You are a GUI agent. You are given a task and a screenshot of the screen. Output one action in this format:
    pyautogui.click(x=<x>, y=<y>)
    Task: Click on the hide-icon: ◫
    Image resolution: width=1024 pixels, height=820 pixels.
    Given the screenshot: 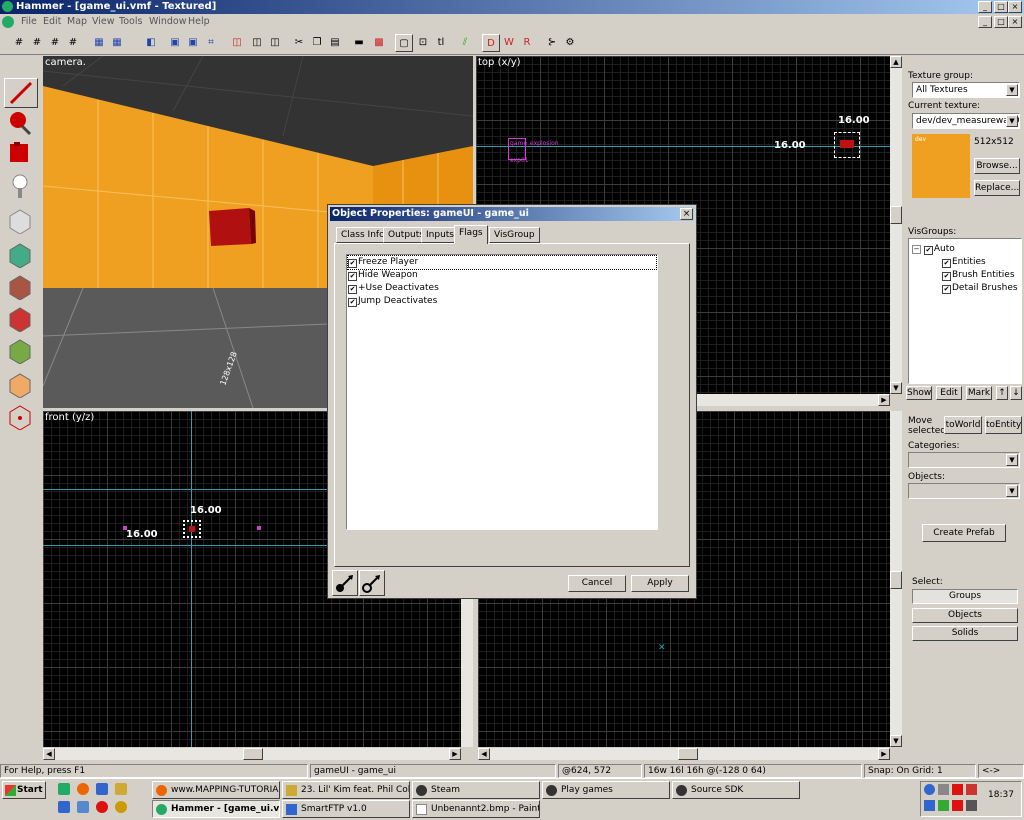 What is the action you would take?
    pyautogui.click(x=237, y=43)
    